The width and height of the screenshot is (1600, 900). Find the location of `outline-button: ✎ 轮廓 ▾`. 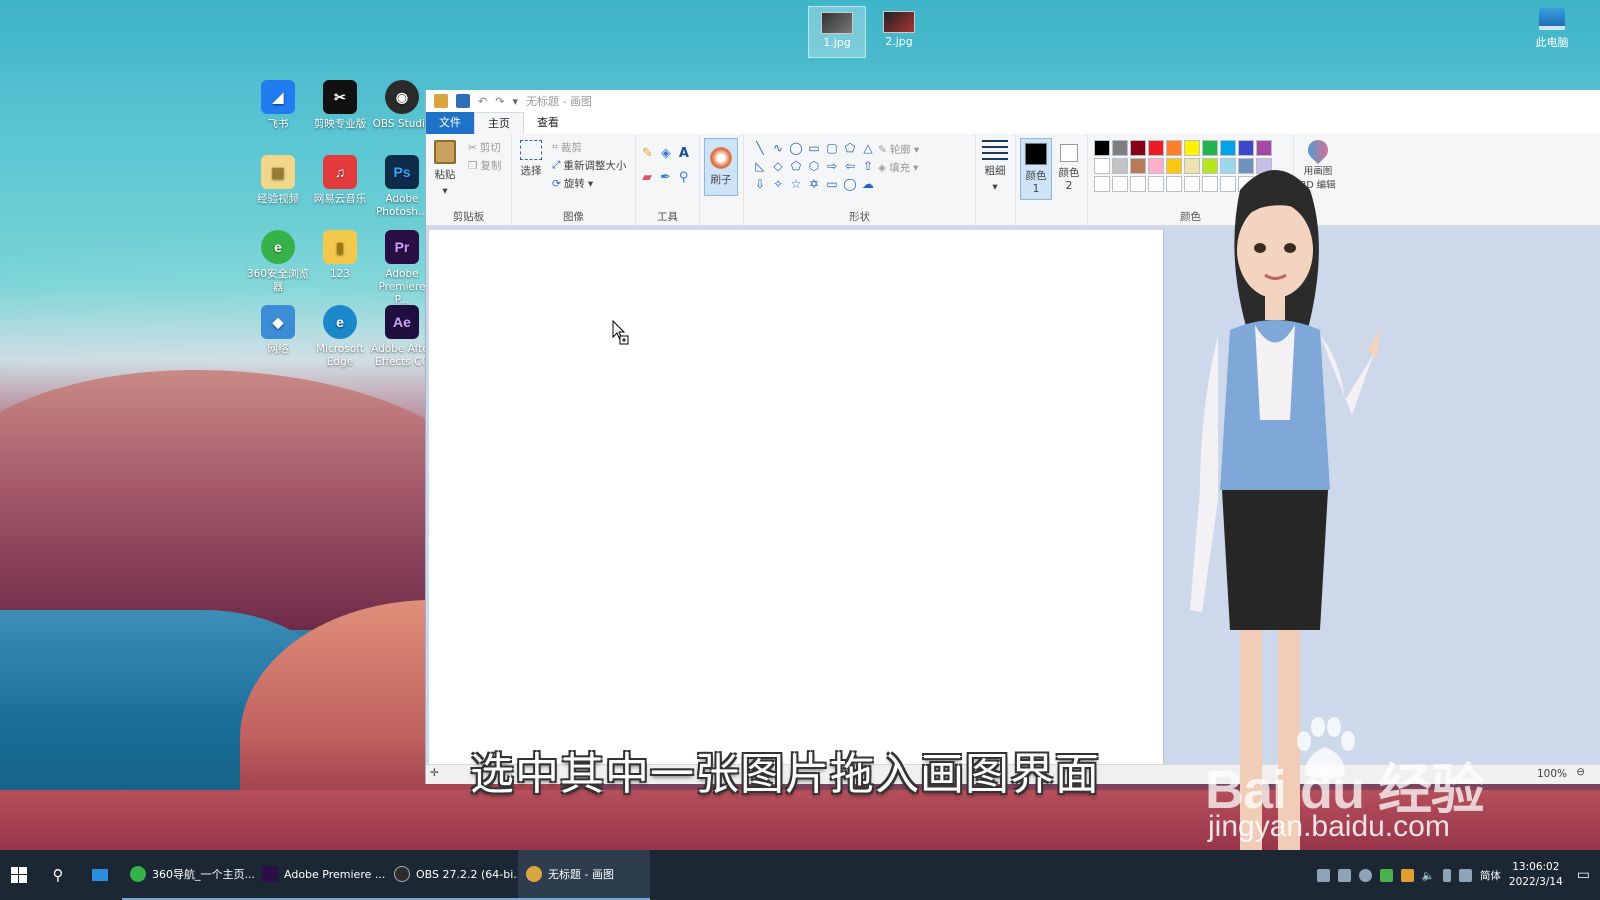

outline-button: ✎ 轮廓 ▾ is located at coordinates (898, 149).